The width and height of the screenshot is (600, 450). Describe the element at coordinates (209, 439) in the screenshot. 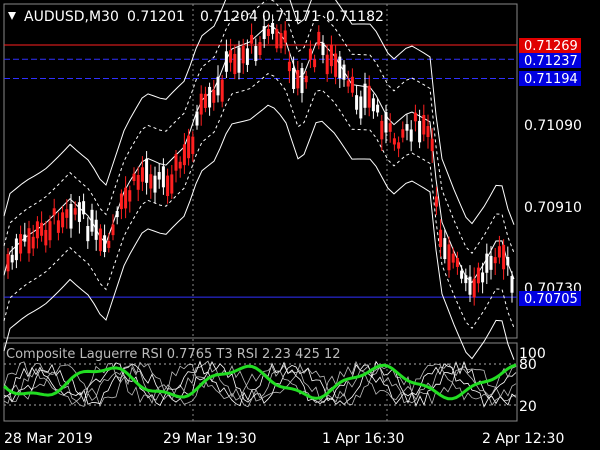

I see `time-label: 29 Mar 19:30` at that location.